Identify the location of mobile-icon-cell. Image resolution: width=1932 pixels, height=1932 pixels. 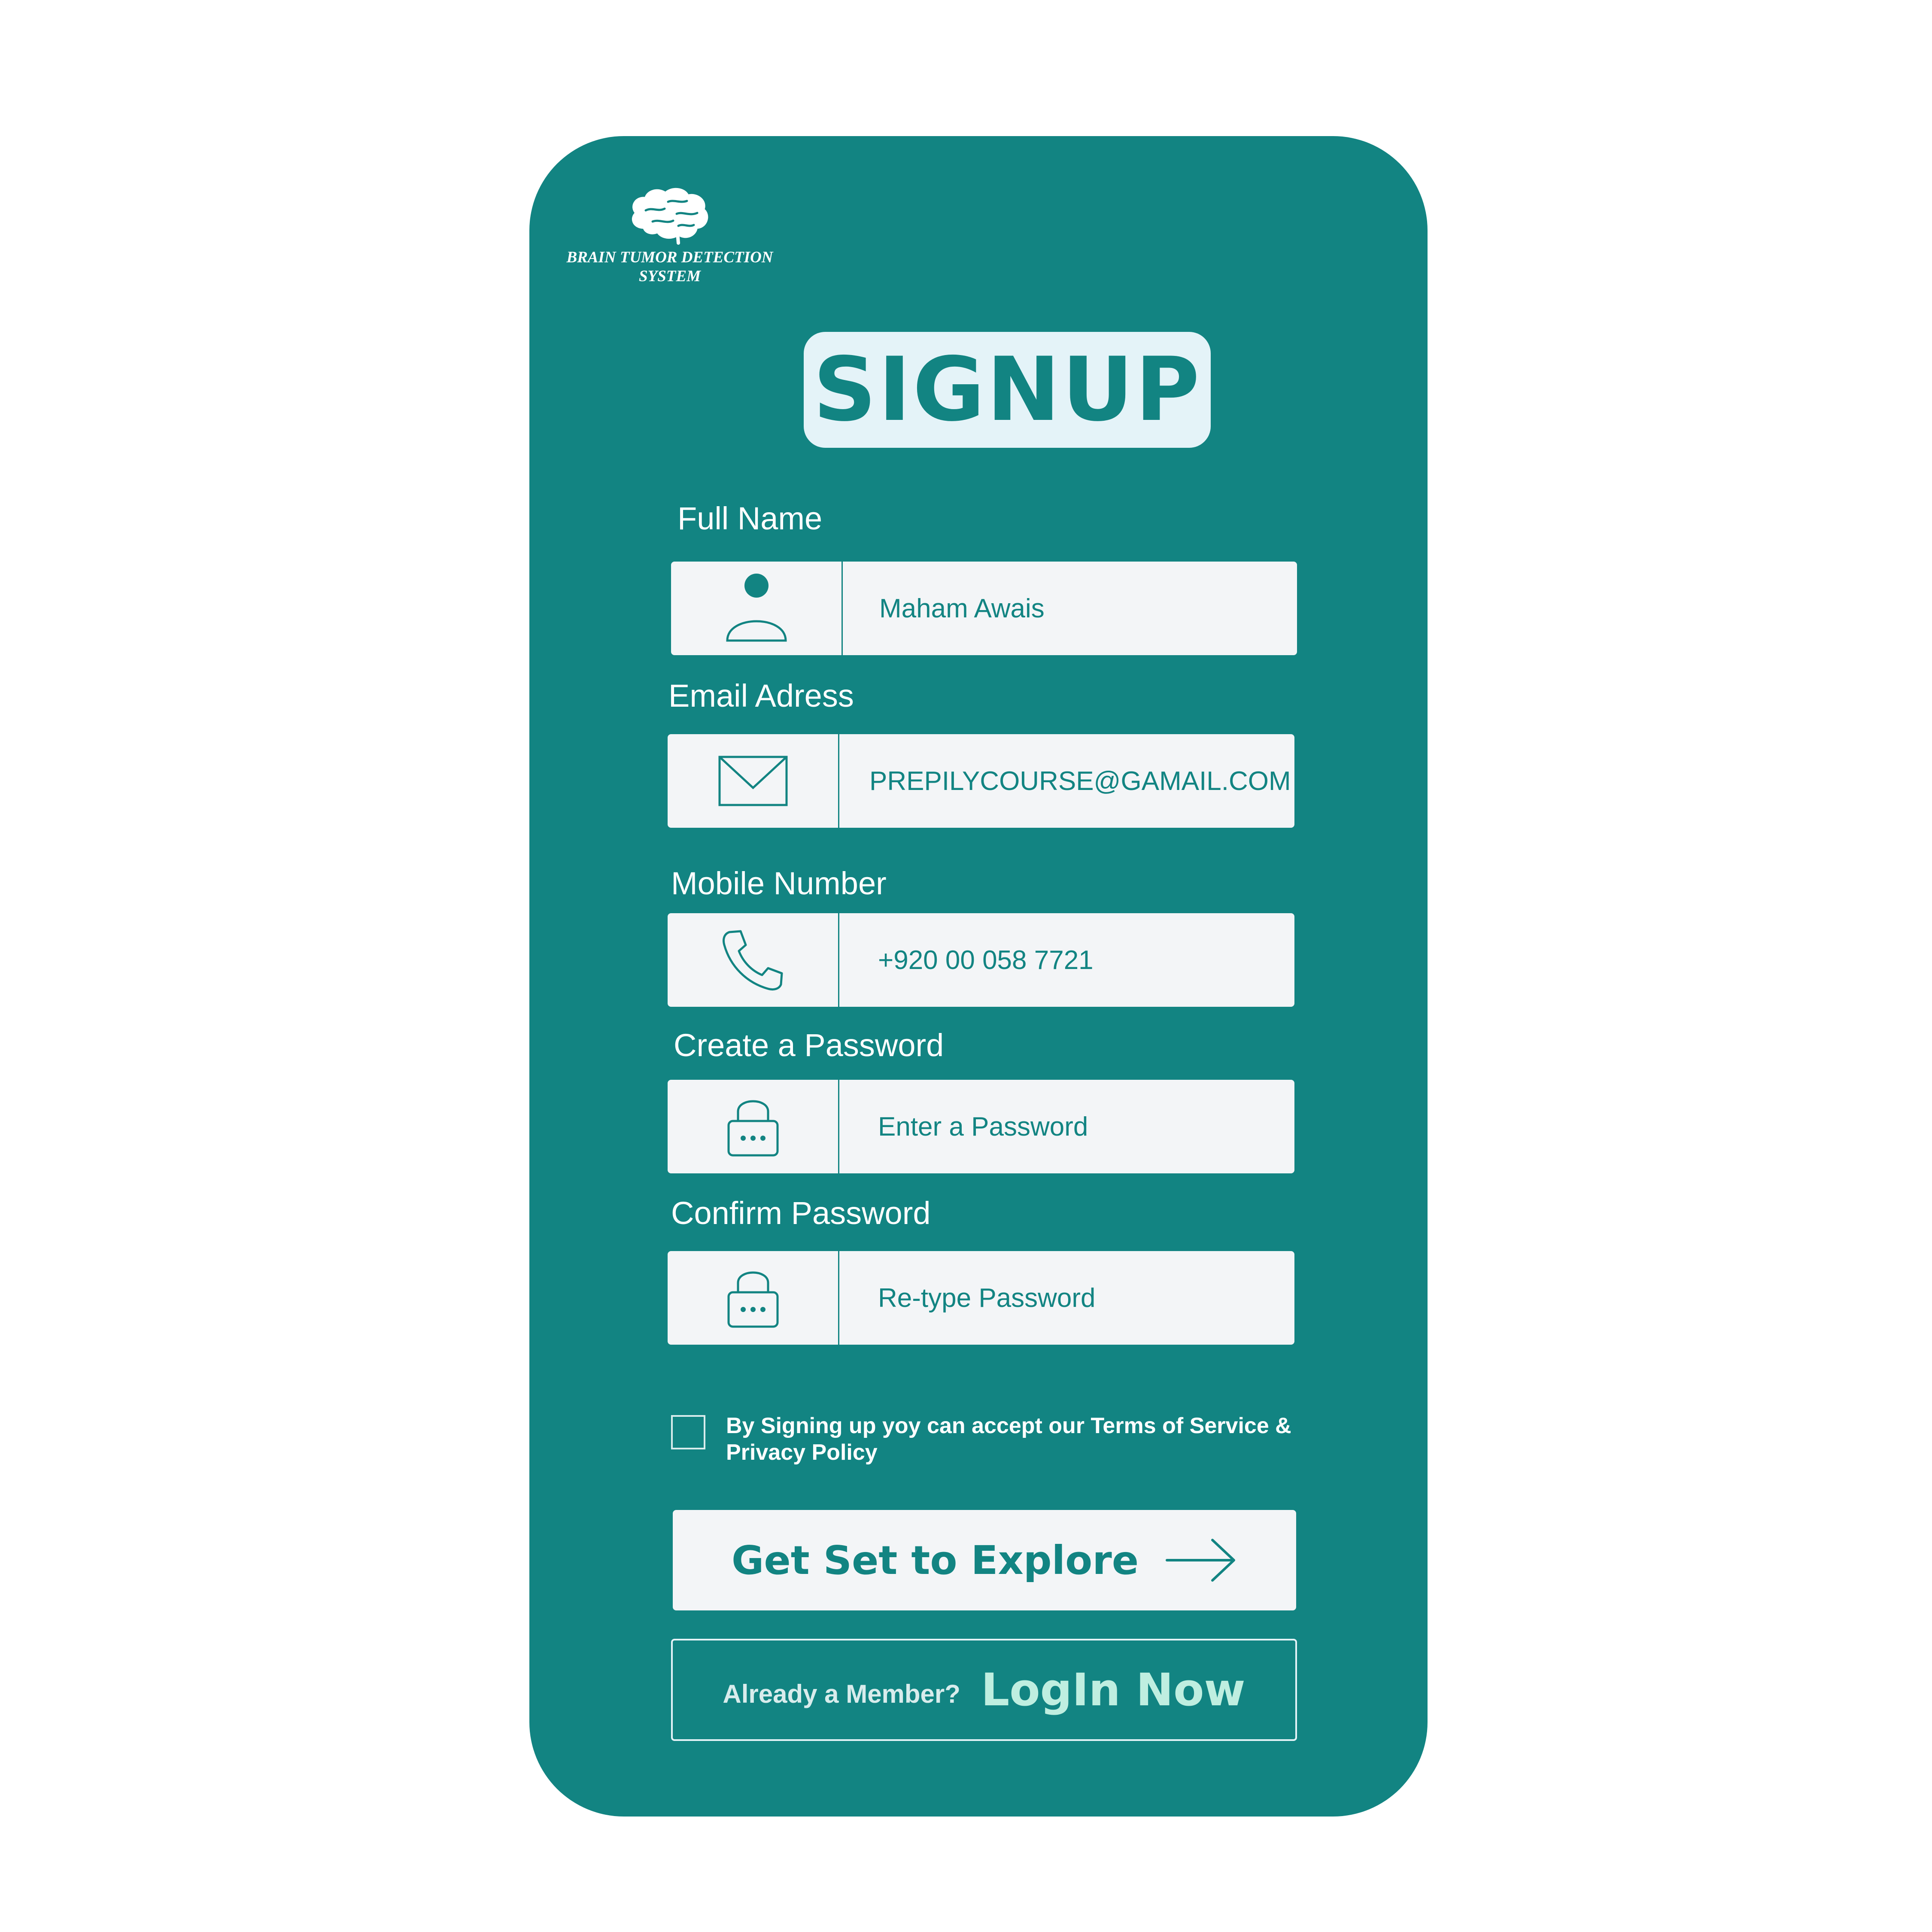
(753, 960).